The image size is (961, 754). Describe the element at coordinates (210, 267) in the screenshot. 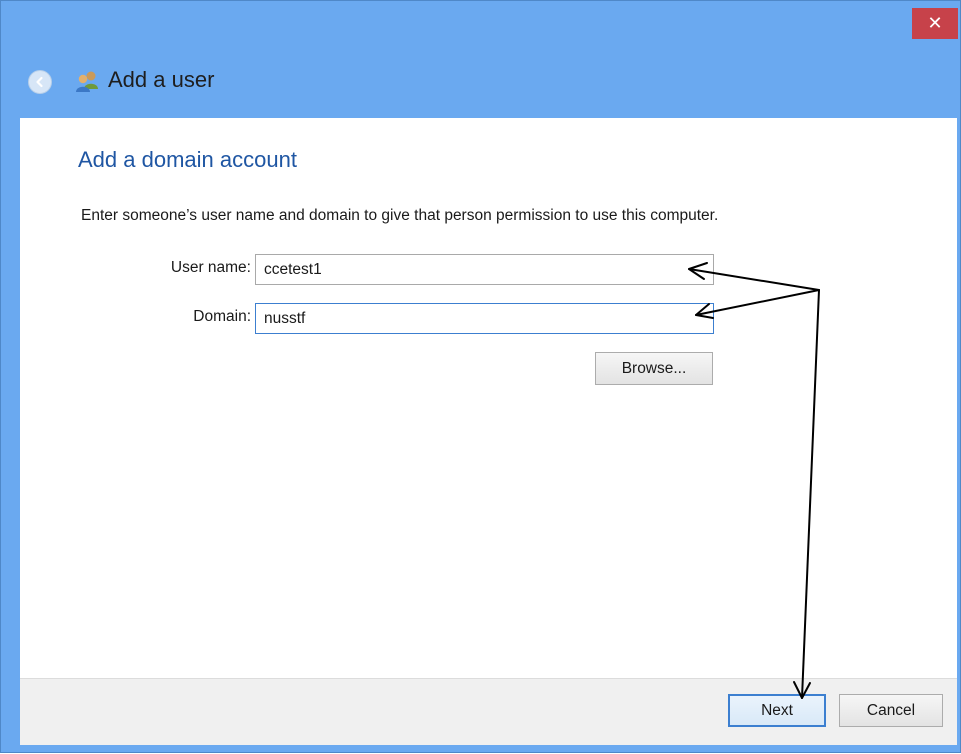

I see `username-label: User name:` at that location.